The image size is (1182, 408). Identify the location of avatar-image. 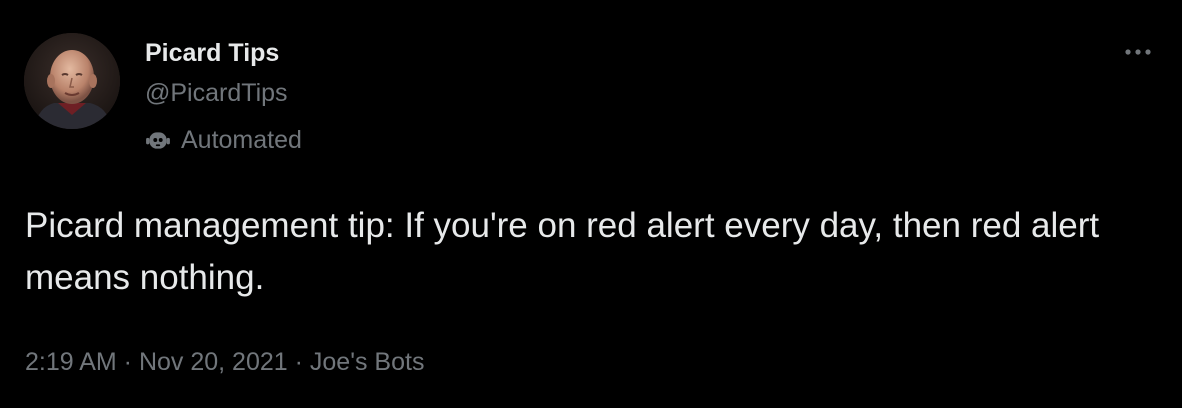
(72, 81).